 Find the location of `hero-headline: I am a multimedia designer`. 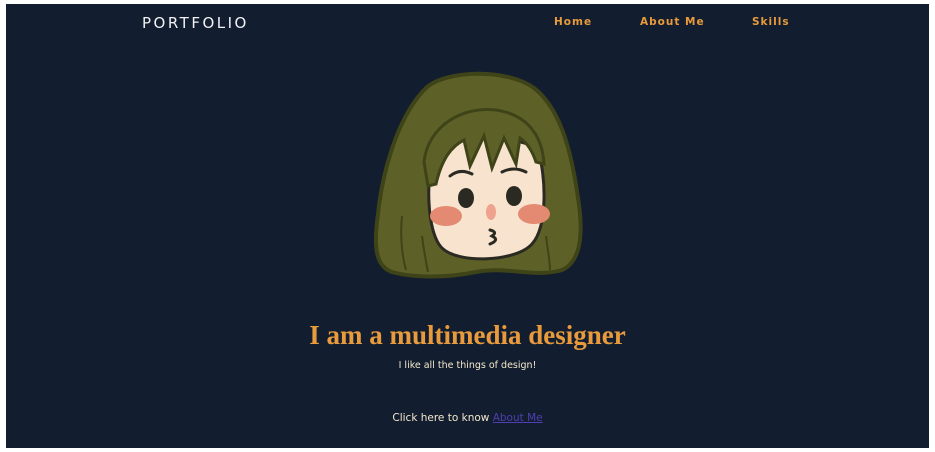

hero-headline: I am a multimedia designer is located at coordinates (467, 335).